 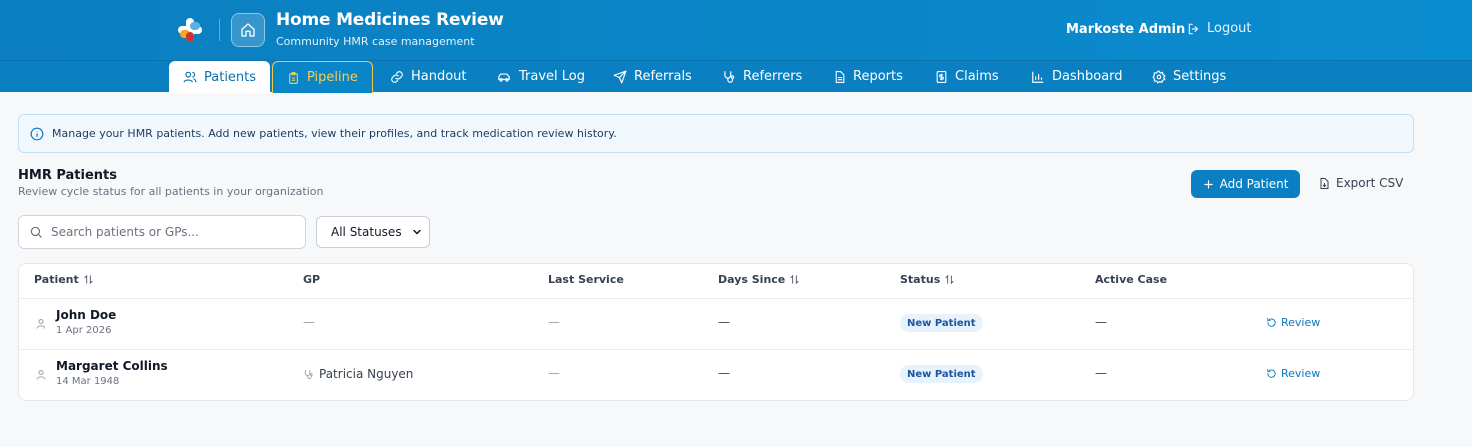 I want to click on status-badge: New Patient, so click(x=941, y=374).